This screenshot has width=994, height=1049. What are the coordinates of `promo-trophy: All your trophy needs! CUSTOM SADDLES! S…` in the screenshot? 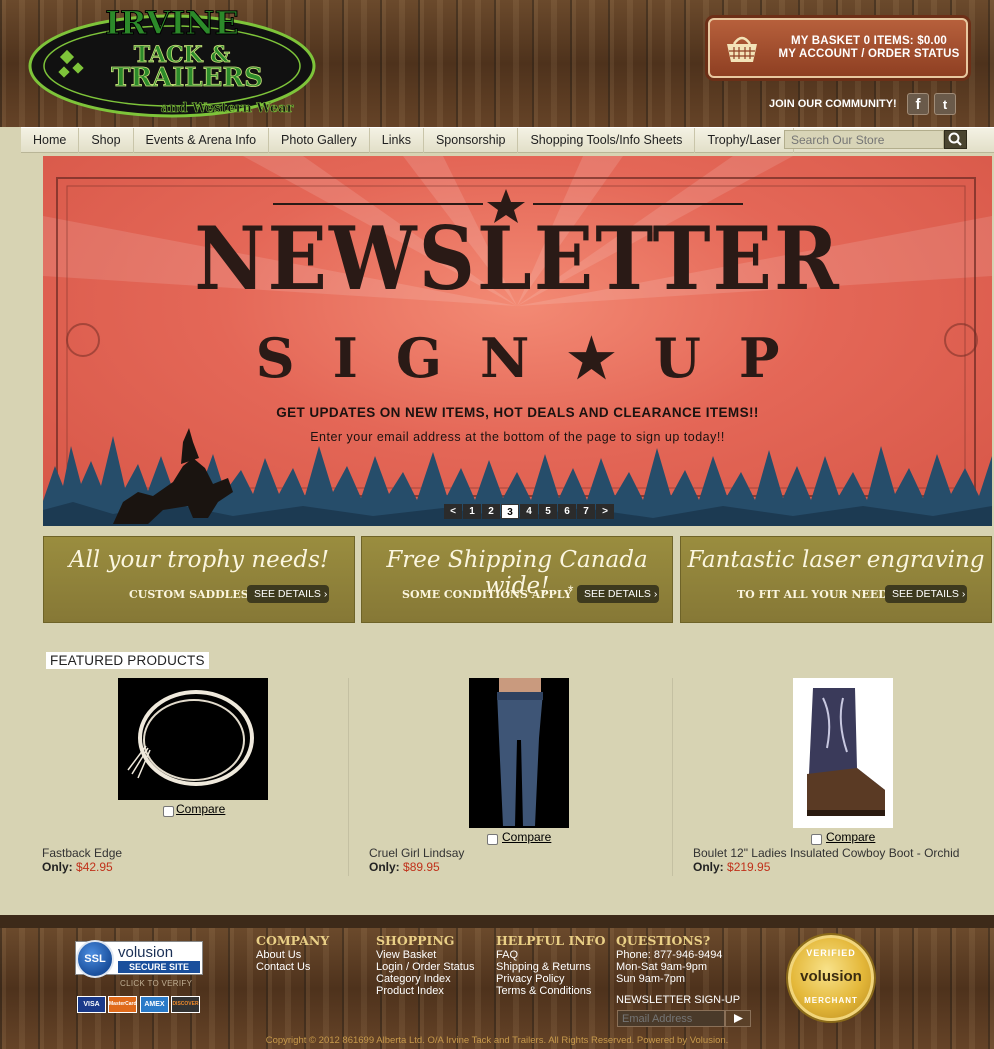 It's located at (199, 579).